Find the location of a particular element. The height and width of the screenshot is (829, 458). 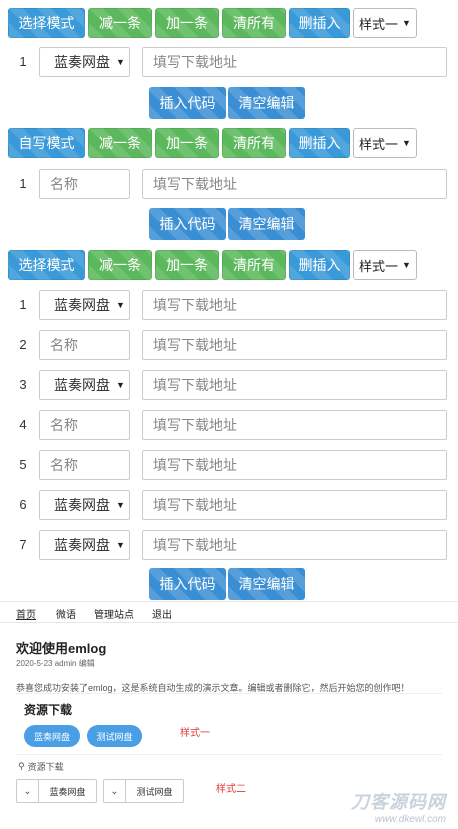

style2-note: 样式二 is located at coordinates (231, 789).